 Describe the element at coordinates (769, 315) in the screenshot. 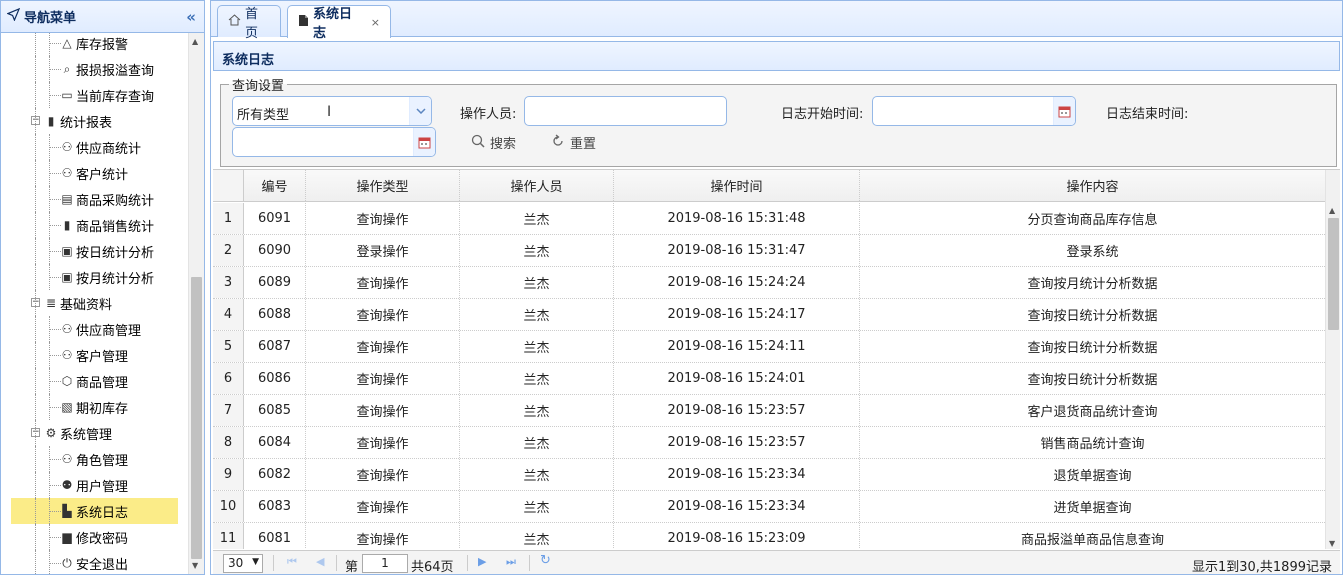

I see `table-row: 4 6088 查询操作 兰杰 2019-08-16 15:24:17 查询按日统计分析数据` at that location.